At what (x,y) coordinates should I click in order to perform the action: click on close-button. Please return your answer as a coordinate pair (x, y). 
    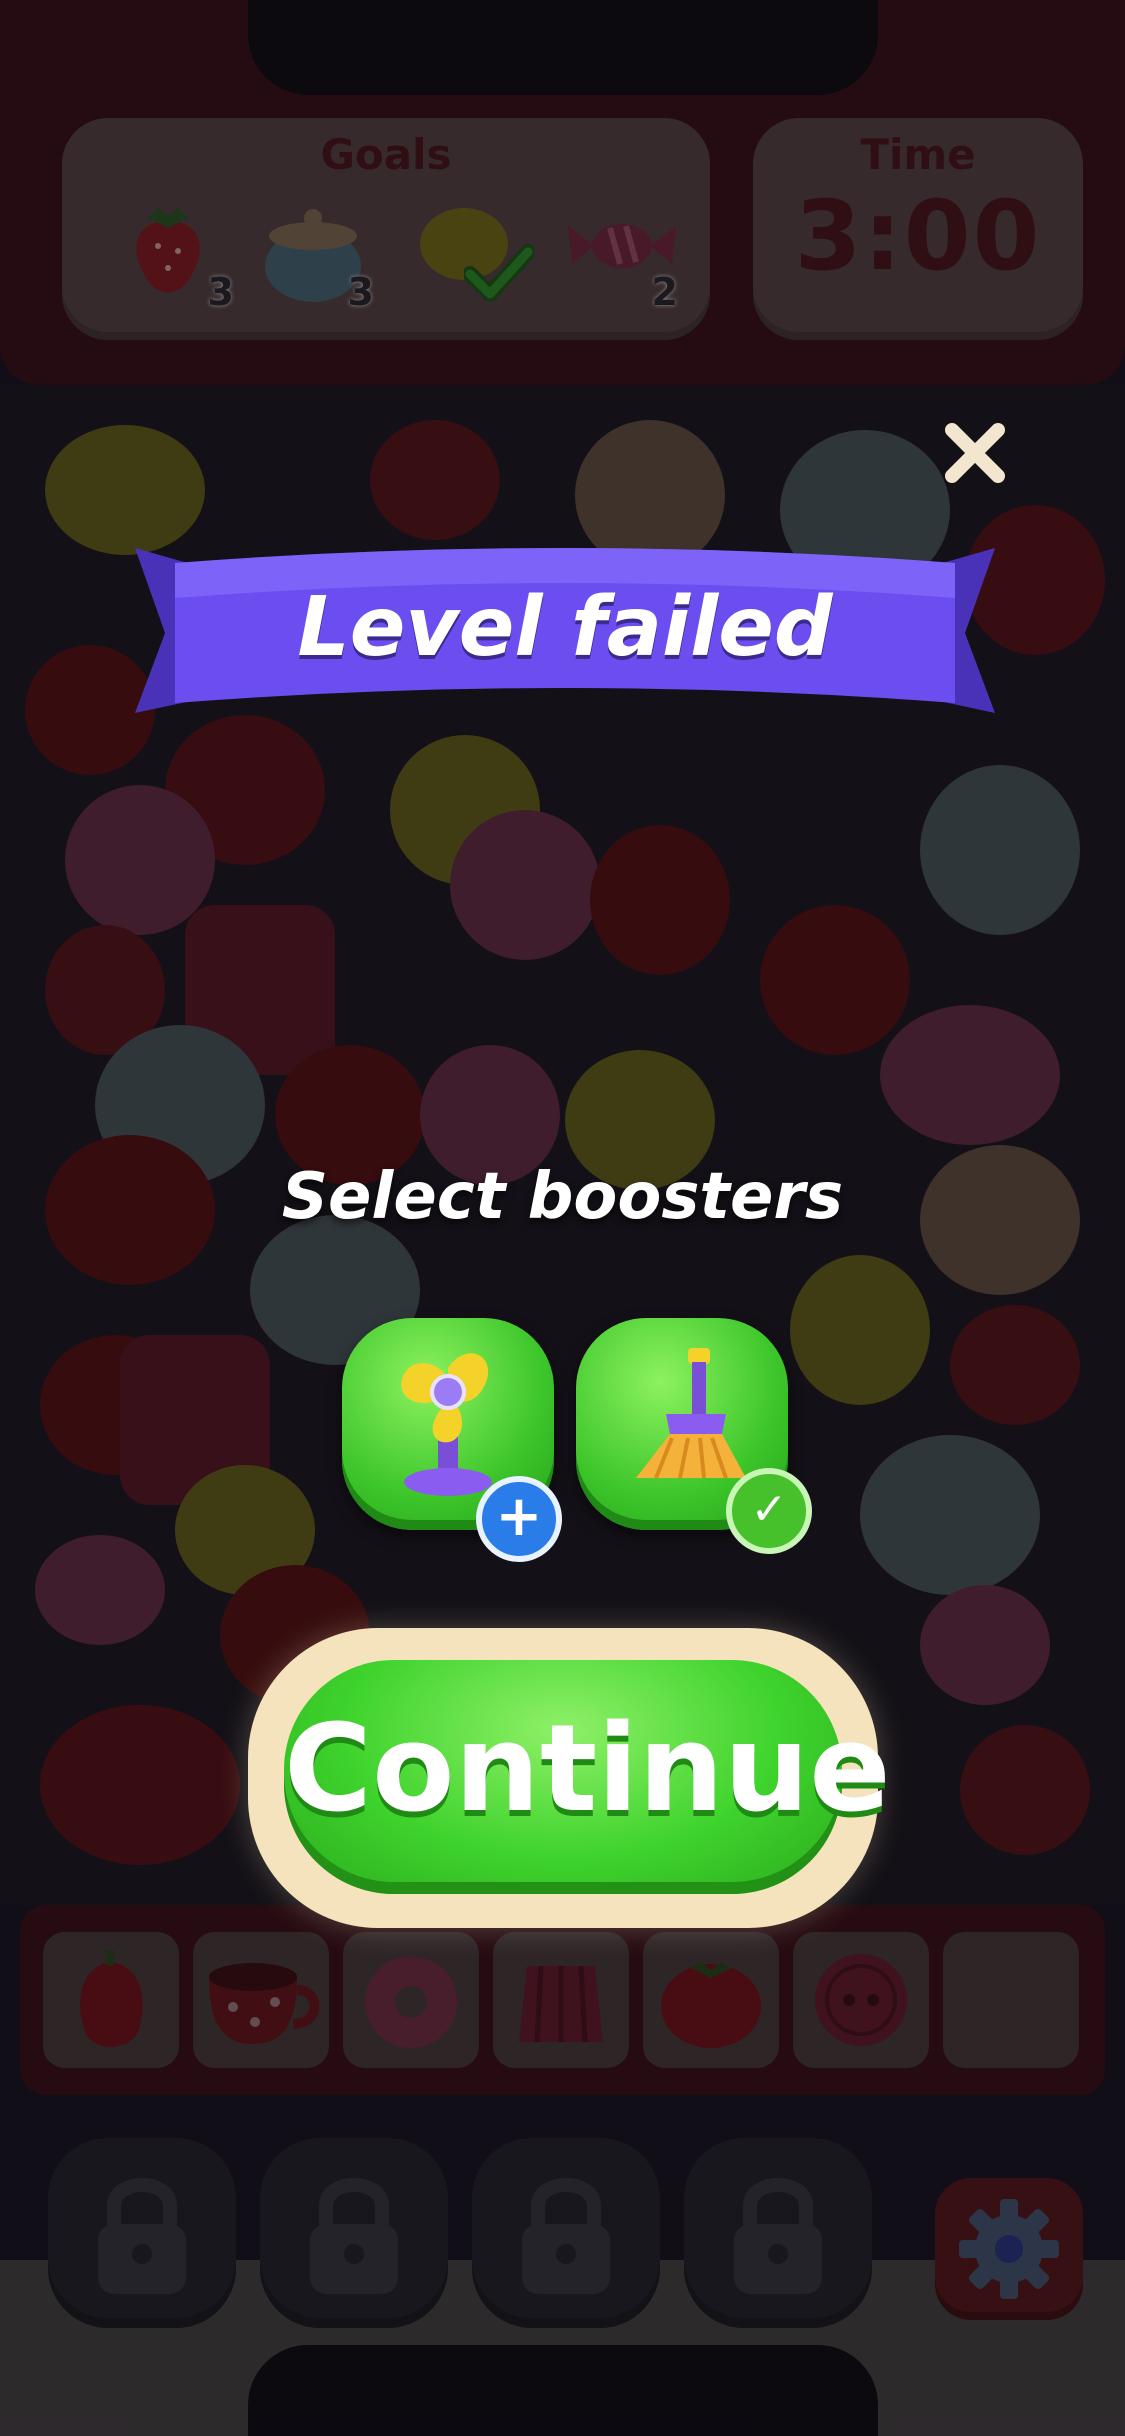
    Looking at the image, I should click on (975, 453).